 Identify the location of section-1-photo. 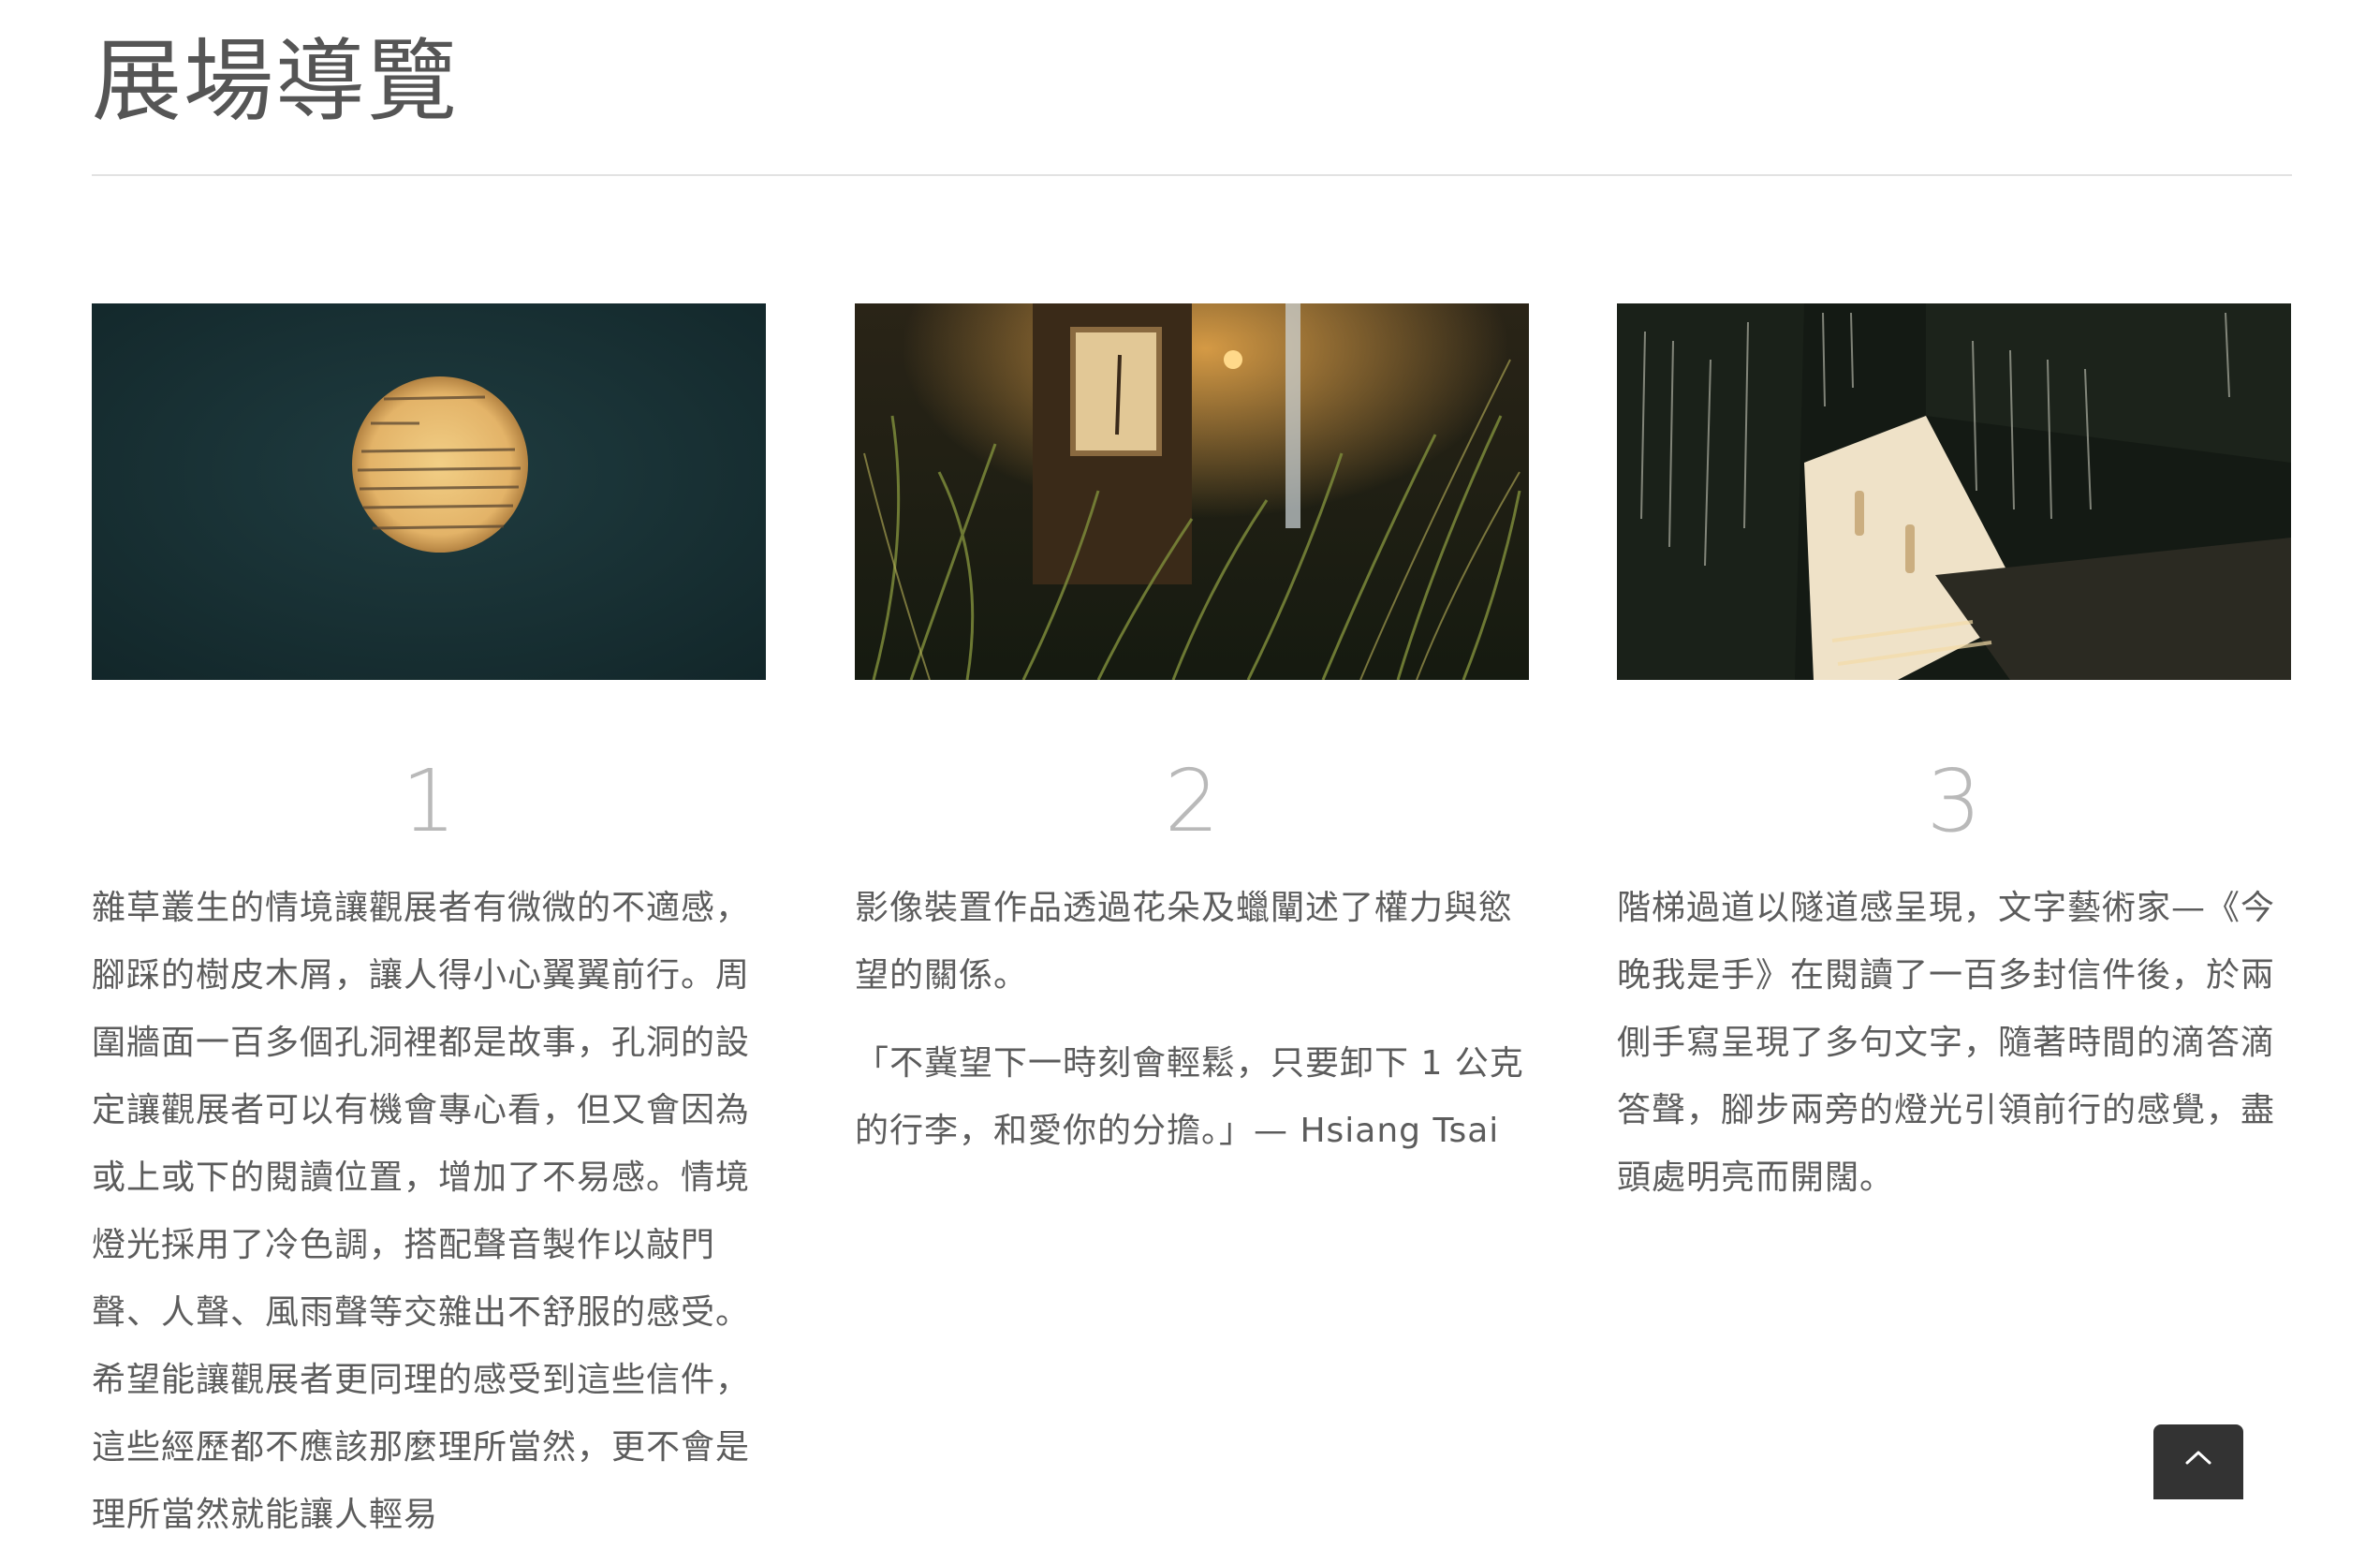
(429, 492).